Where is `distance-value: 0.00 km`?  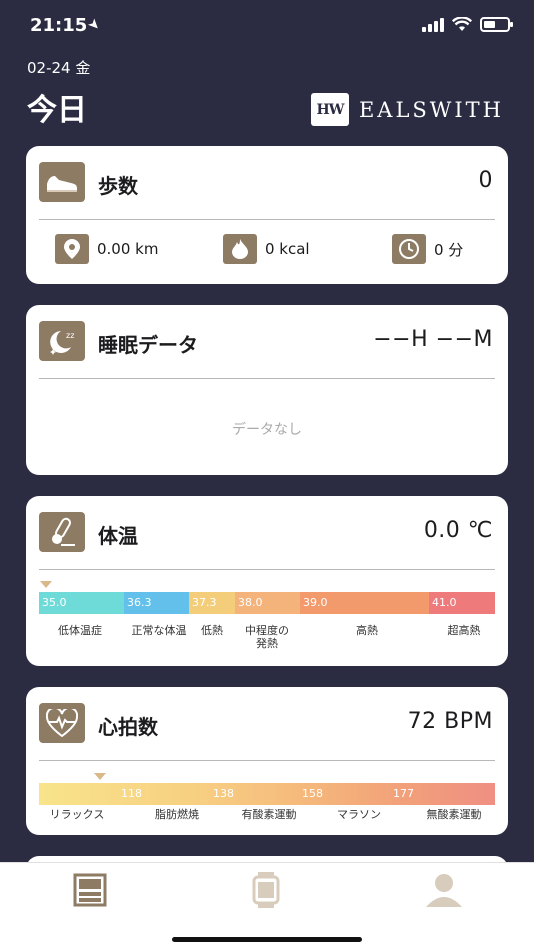
distance-value: 0.00 km is located at coordinates (128, 249).